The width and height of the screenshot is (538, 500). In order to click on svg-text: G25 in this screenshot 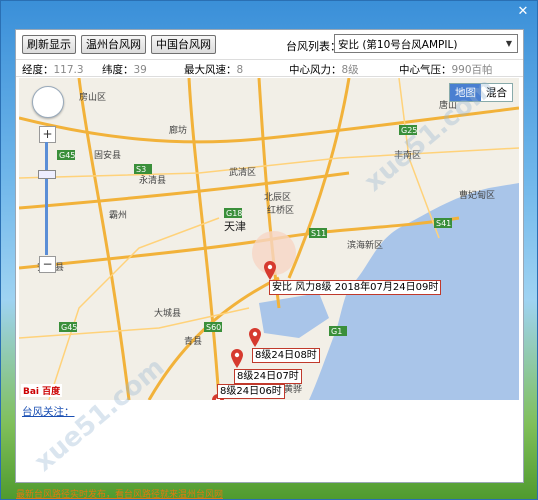, I will do `click(409, 130)`.